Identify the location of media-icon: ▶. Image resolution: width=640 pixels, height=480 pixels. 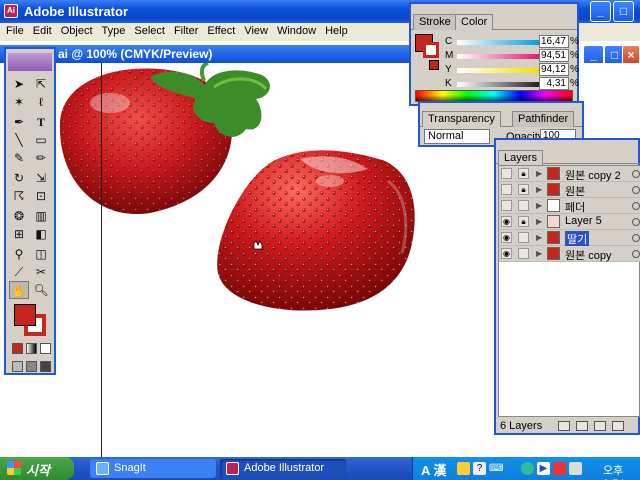
(543, 468).